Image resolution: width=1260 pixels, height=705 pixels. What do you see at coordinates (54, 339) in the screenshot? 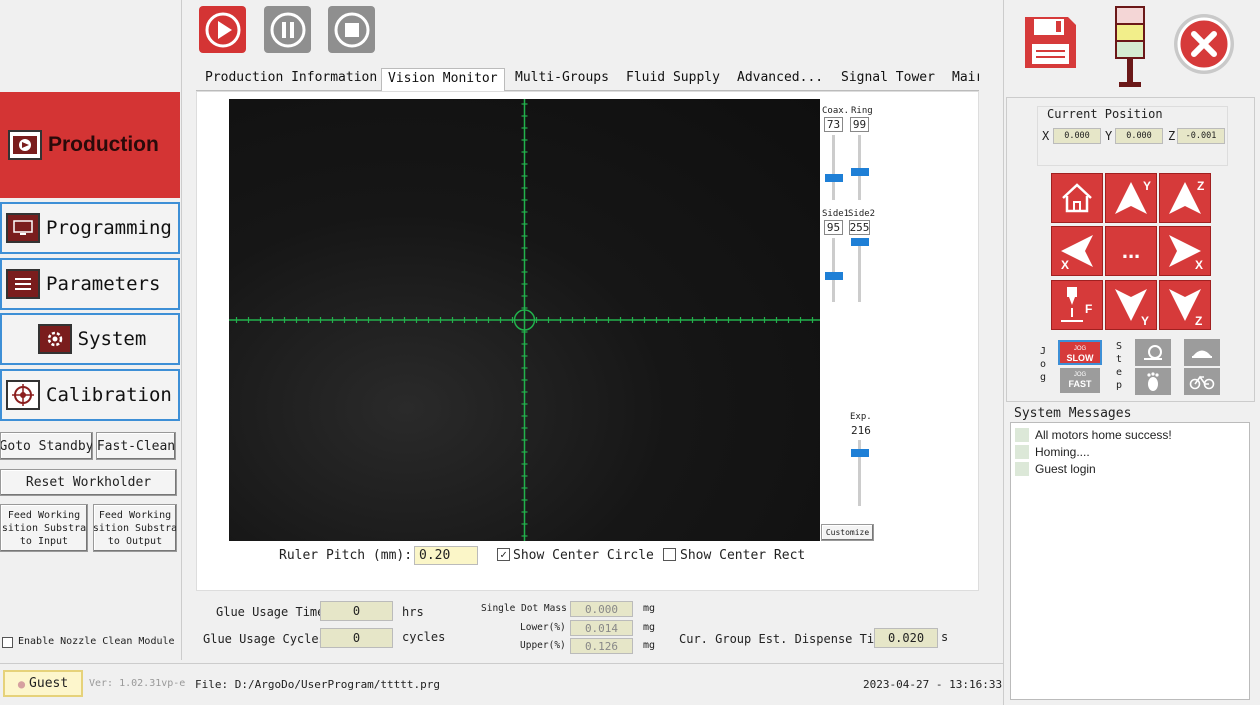
I see `gear-icon` at bounding box center [54, 339].